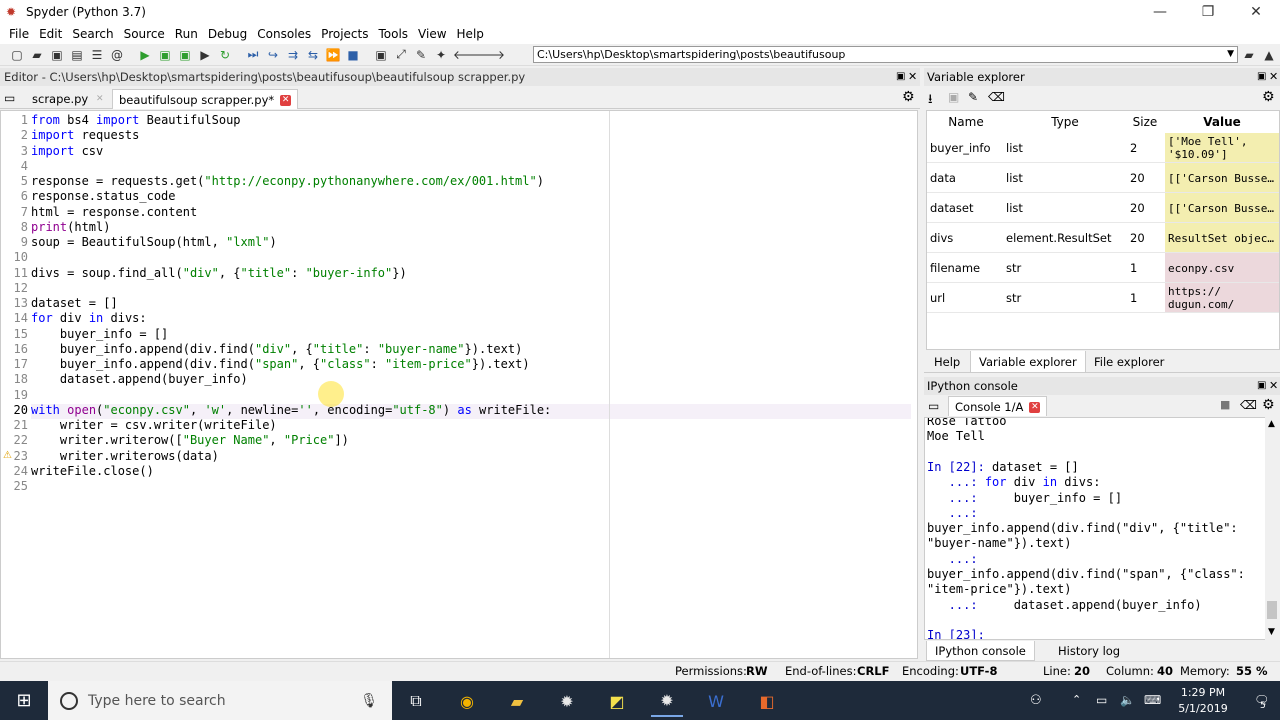 This screenshot has width=1280, height=720. I want to click on column-header-name: Name, so click(966, 122).